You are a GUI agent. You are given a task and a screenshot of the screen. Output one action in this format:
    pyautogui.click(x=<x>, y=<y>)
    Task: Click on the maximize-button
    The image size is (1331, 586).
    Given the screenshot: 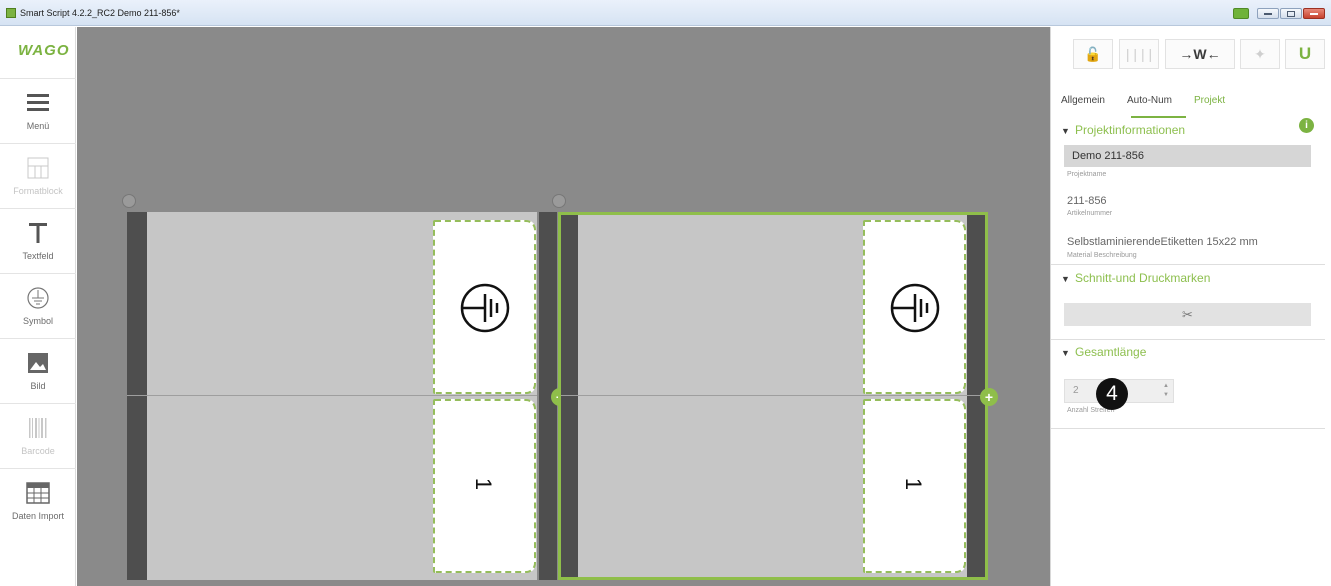 What is the action you would take?
    pyautogui.click(x=1291, y=13)
    